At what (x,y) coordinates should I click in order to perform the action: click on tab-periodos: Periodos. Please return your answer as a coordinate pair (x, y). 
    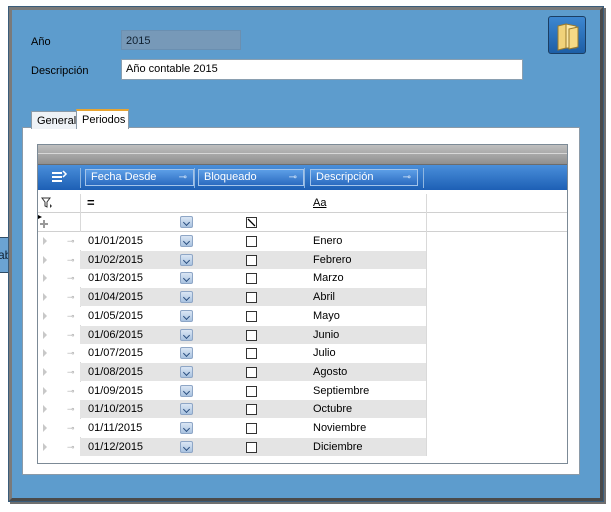
    Looking at the image, I should click on (102, 119).